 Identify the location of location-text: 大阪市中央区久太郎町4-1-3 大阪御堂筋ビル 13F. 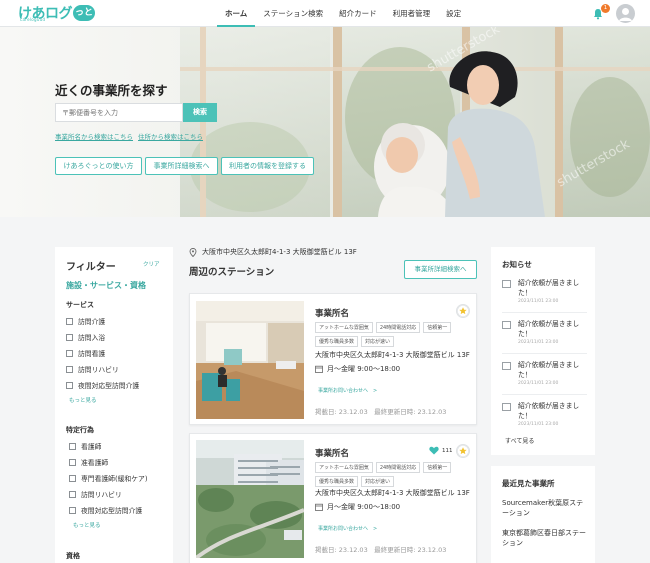
(279, 252).